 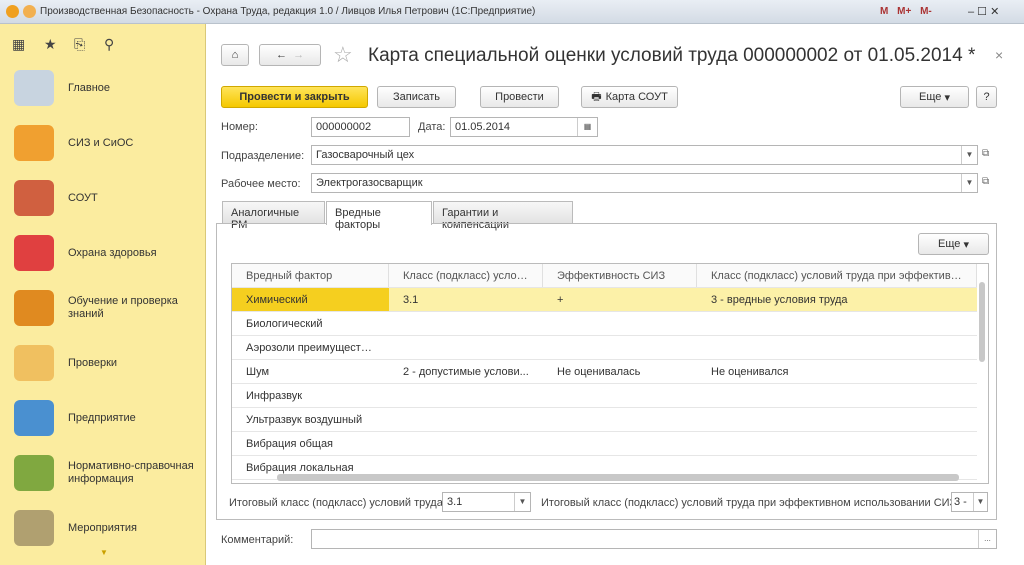 I want to click on table-row: Биологический, so click(x=604, y=324).